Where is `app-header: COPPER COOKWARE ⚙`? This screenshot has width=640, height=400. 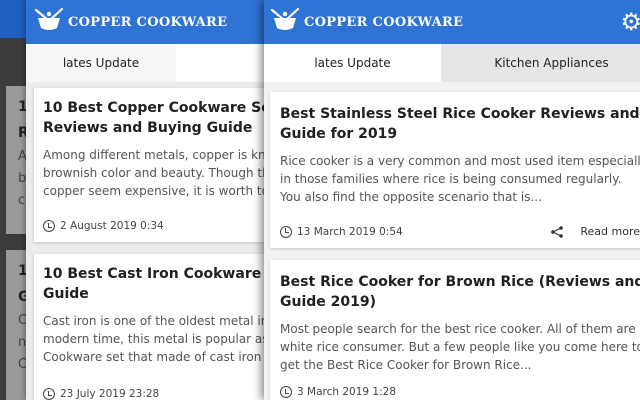 app-header: COPPER COOKWARE ⚙ is located at coordinates (452, 22).